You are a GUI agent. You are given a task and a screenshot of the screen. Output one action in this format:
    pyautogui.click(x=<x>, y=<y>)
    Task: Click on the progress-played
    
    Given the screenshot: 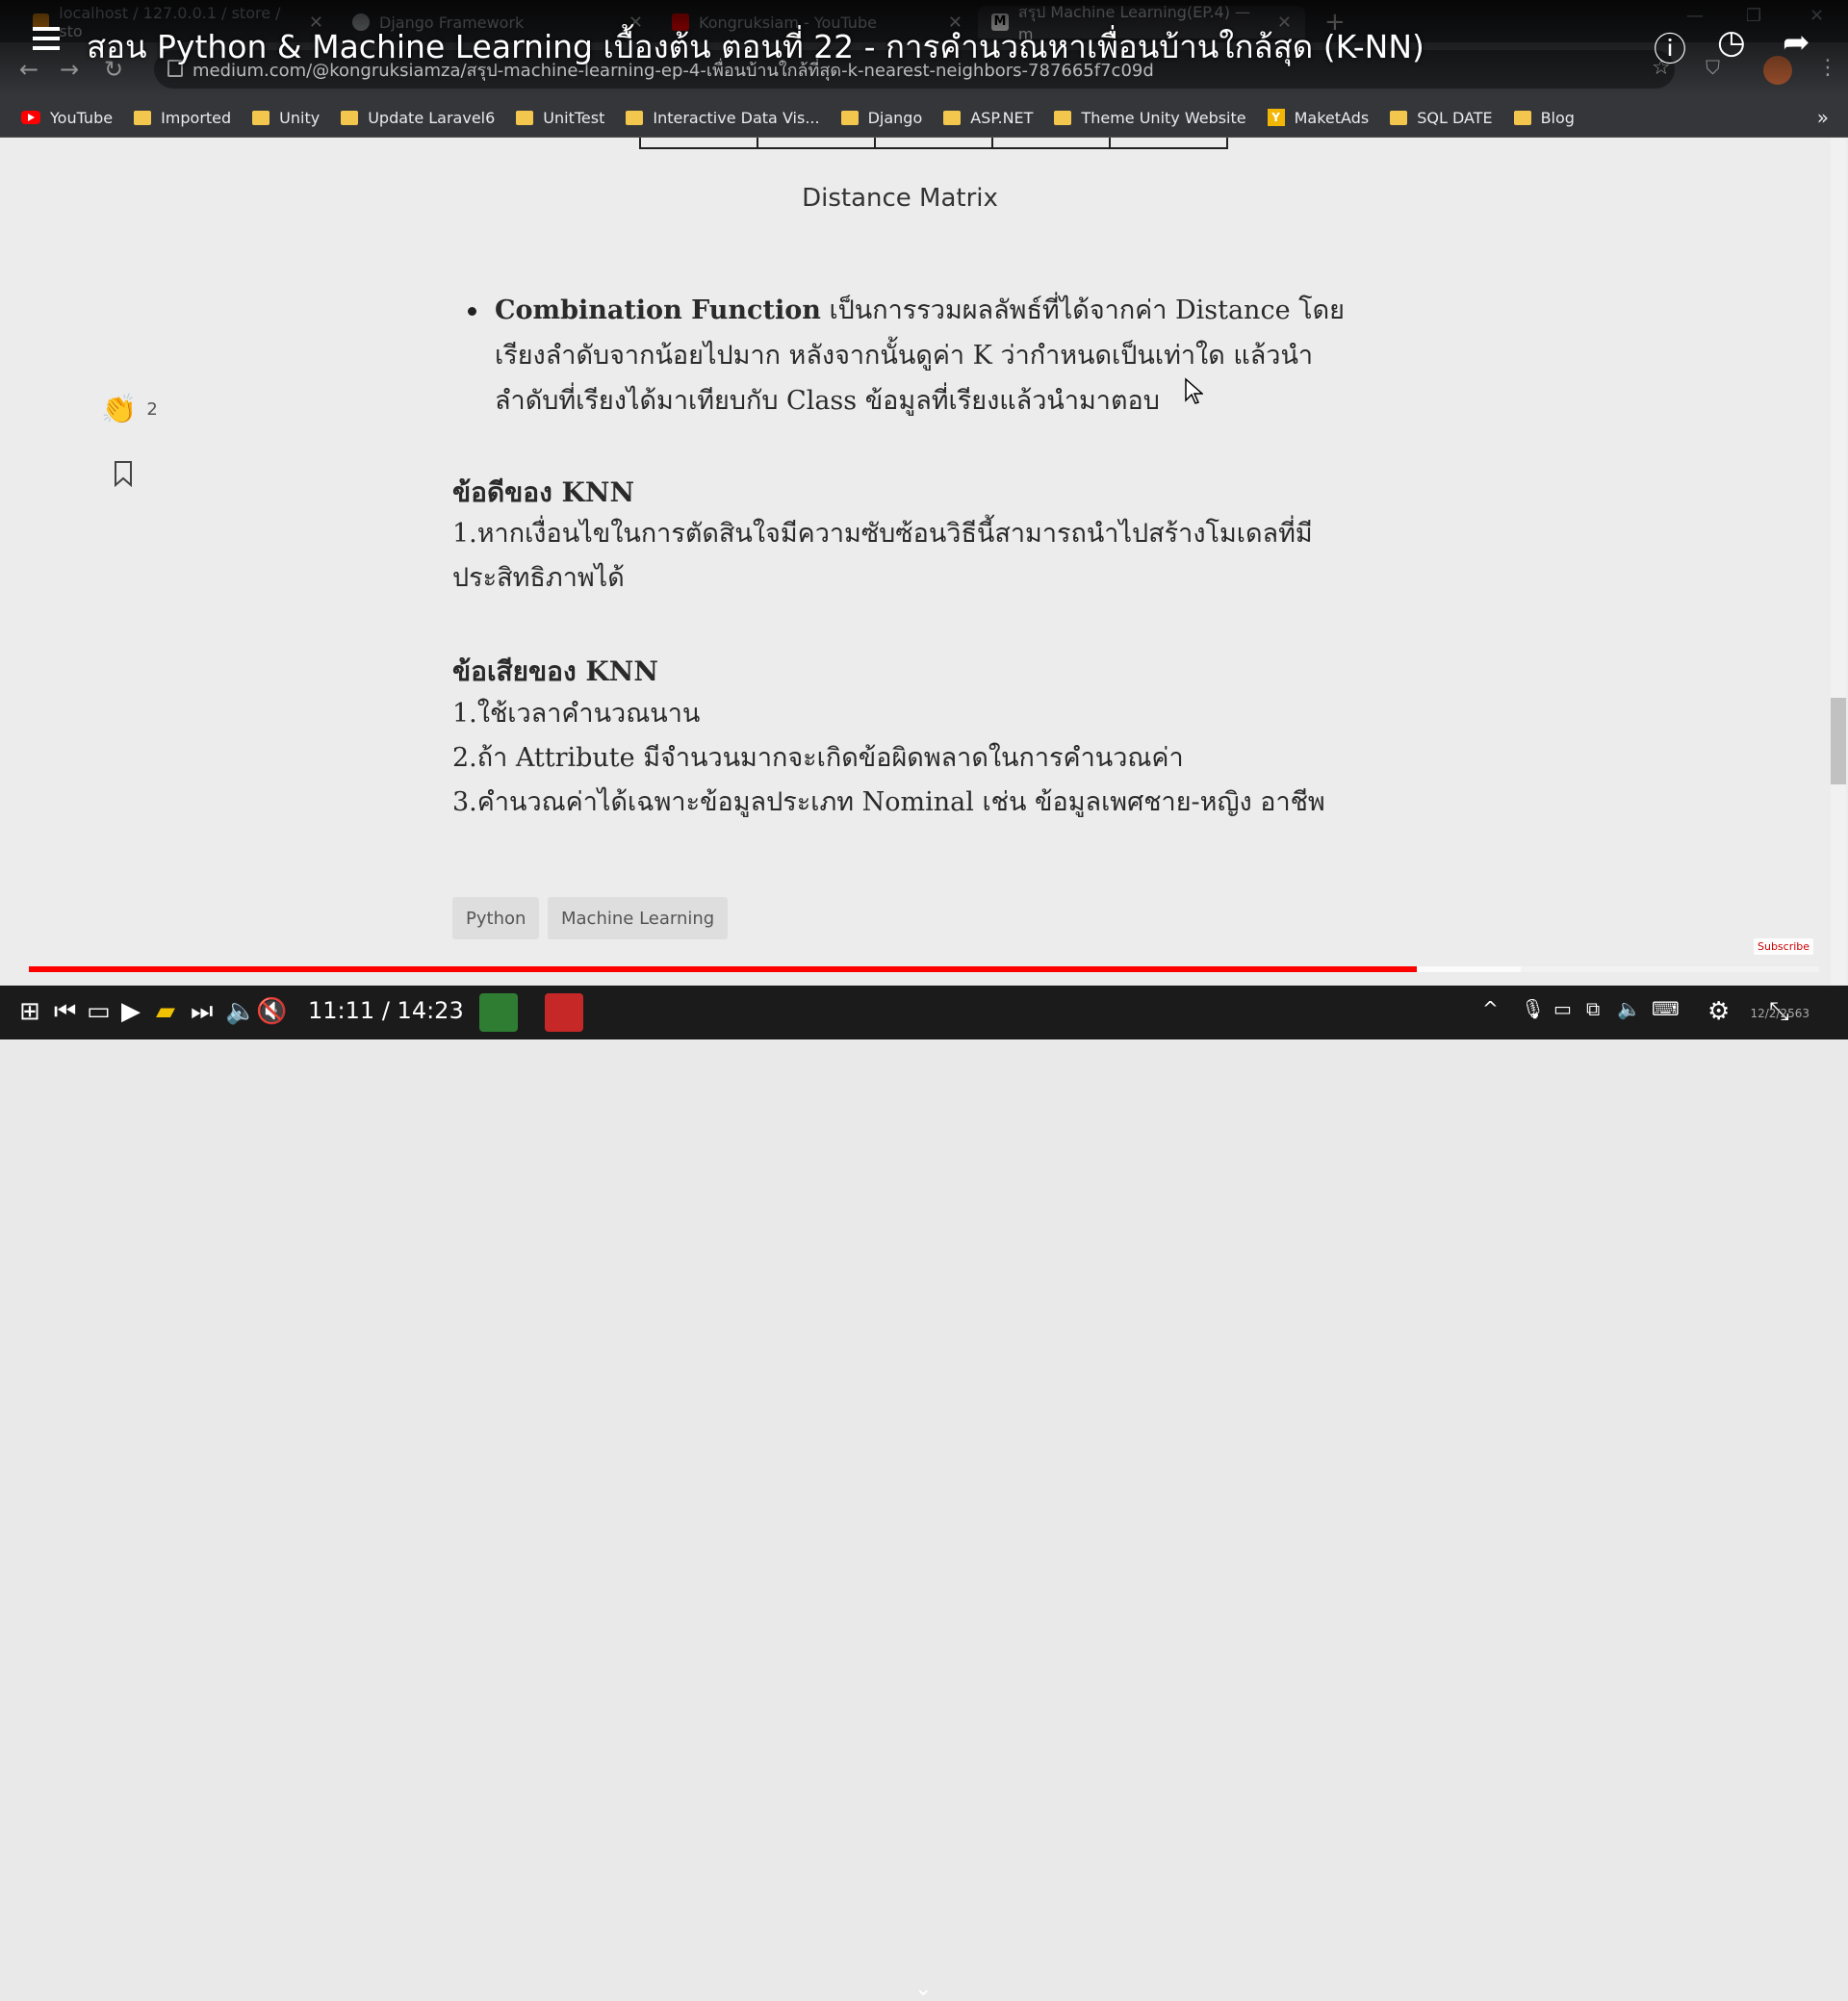 What is the action you would take?
    pyautogui.click(x=723, y=969)
    